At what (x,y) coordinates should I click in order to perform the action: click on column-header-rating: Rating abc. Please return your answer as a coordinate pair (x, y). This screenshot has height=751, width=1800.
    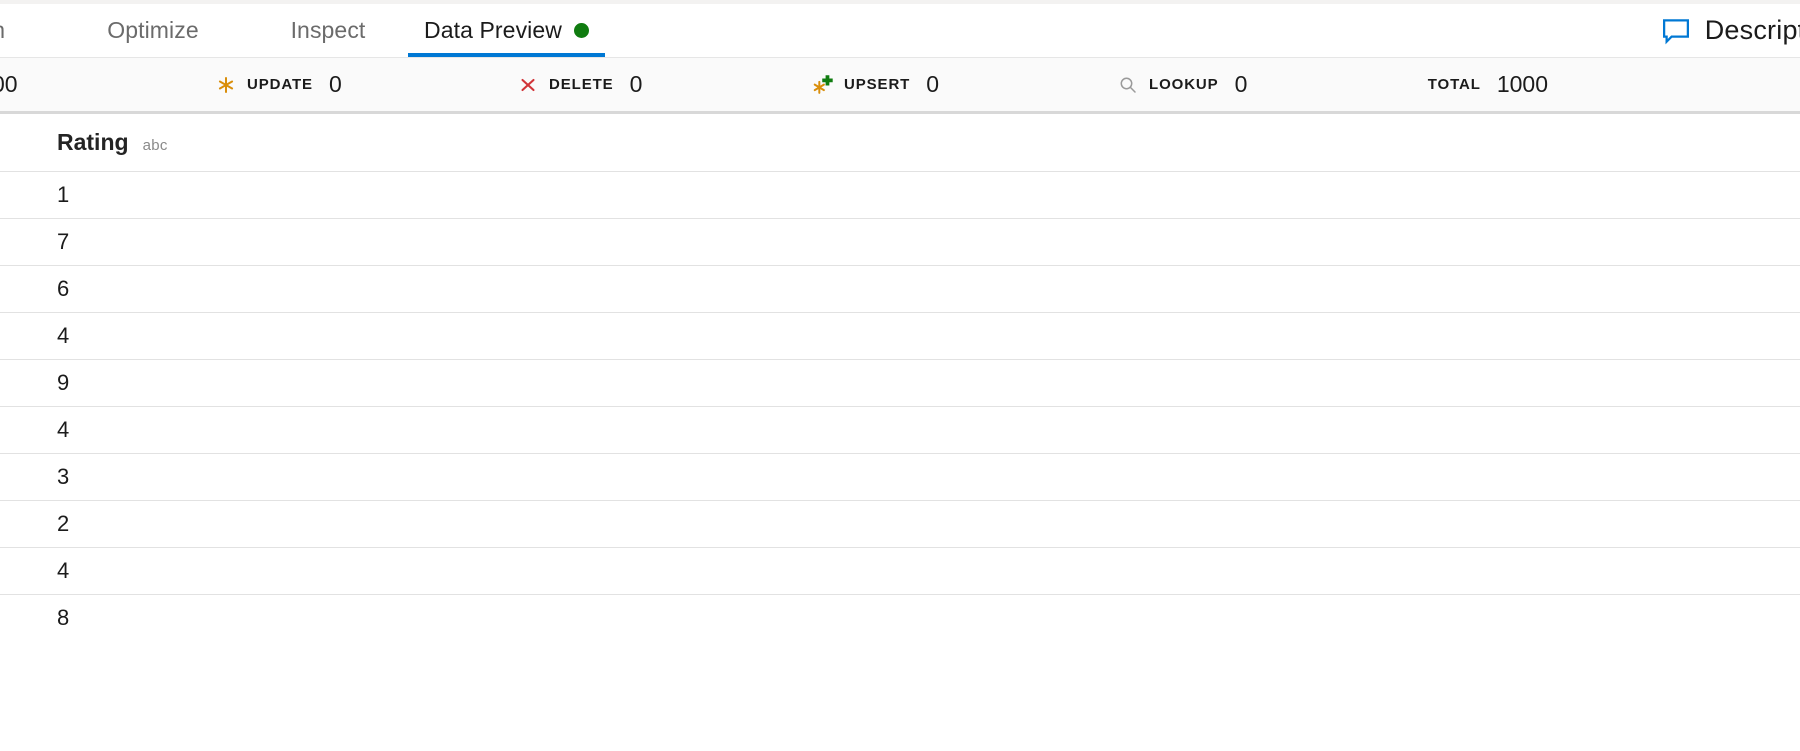
    Looking at the image, I should click on (152, 142).